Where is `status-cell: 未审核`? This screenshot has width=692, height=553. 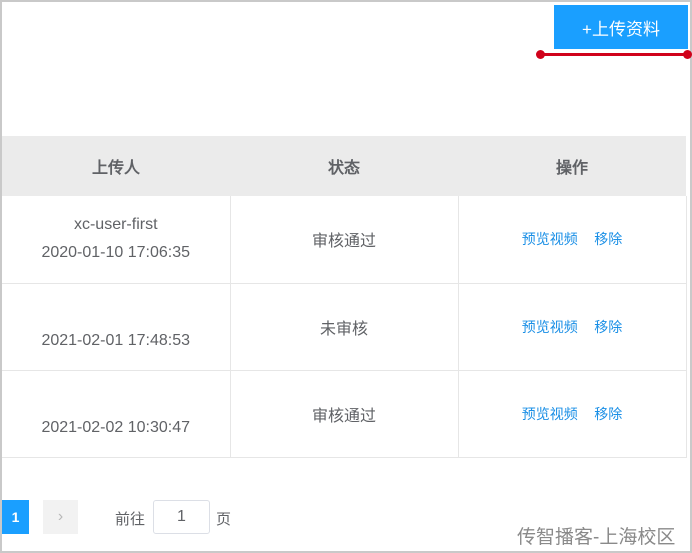 status-cell: 未审核 is located at coordinates (344, 327).